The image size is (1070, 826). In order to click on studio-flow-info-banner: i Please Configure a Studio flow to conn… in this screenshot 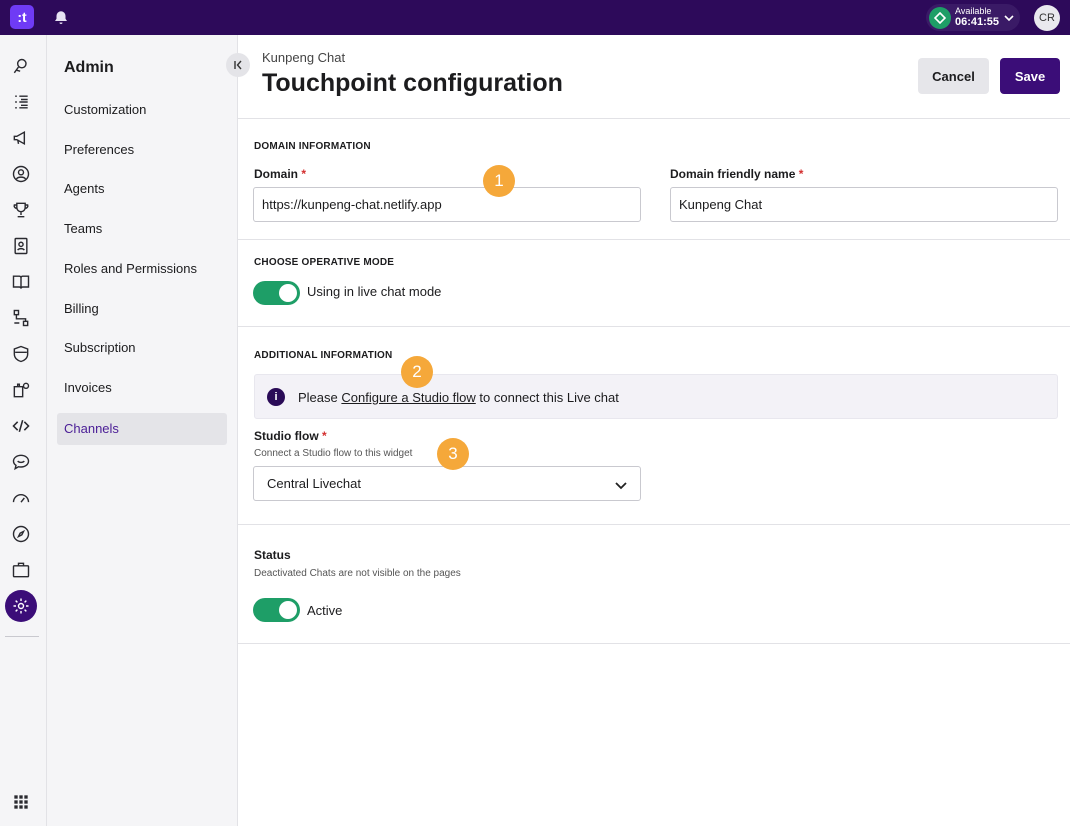, I will do `click(656, 396)`.